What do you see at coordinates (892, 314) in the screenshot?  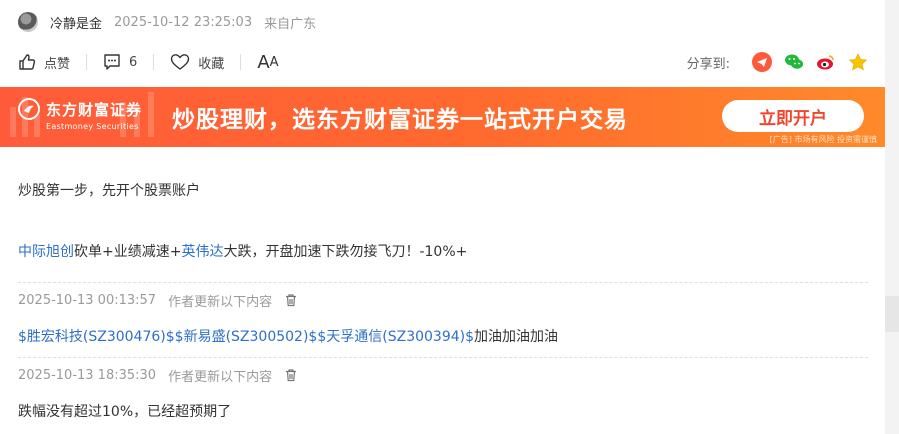 I see `scroll-thumb` at bounding box center [892, 314].